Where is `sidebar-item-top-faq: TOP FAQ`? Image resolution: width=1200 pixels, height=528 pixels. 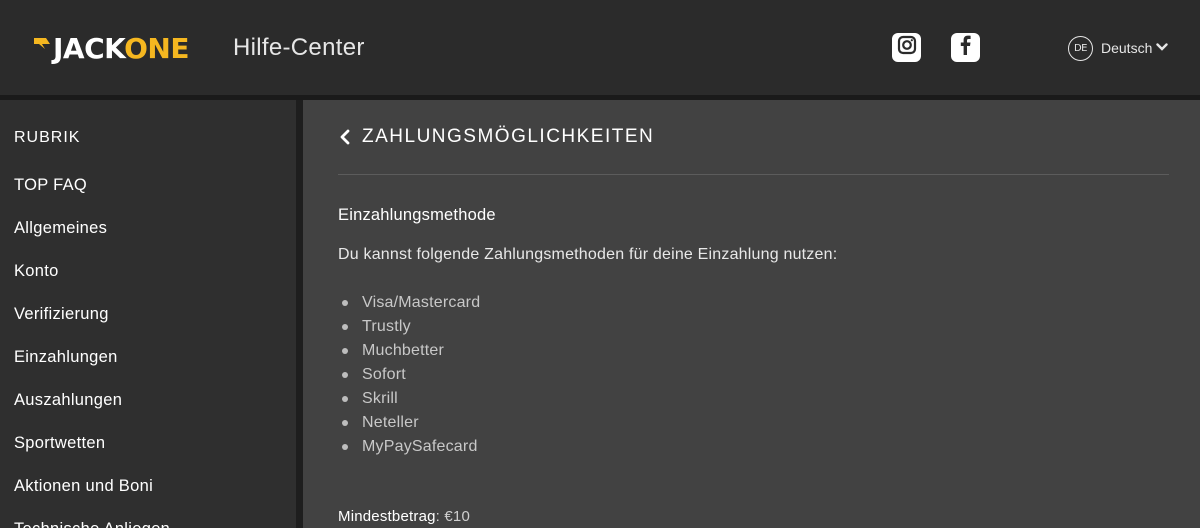 sidebar-item-top-faq: TOP FAQ is located at coordinates (50, 185).